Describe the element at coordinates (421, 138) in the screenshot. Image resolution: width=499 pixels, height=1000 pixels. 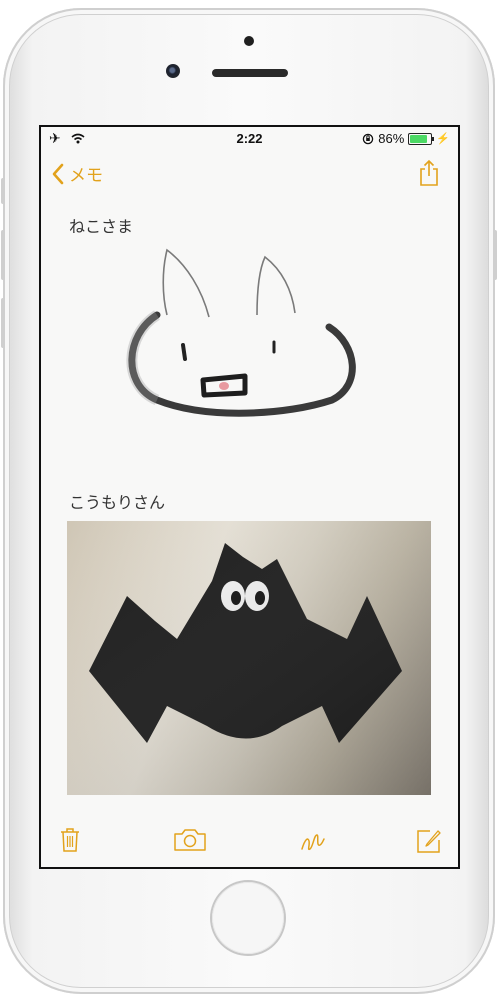
I see `battery-icon` at that location.